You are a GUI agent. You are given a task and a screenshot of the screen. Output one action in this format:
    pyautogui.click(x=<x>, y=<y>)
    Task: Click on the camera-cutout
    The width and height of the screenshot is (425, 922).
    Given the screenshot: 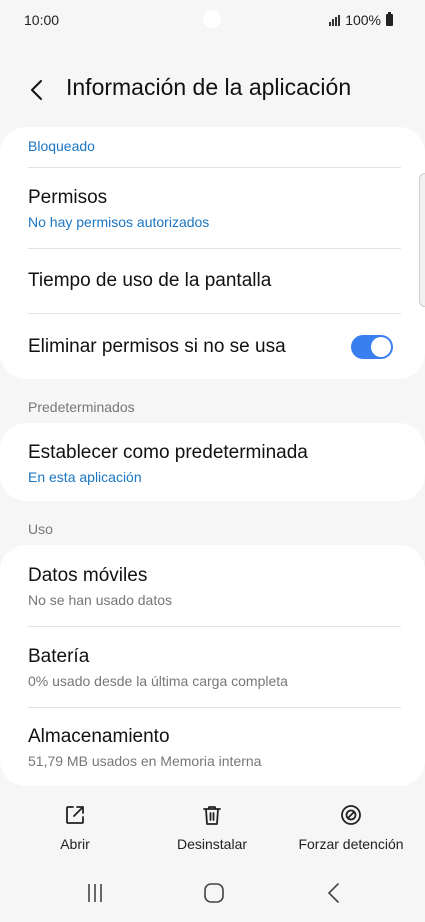 What is the action you would take?
    pyautogui.click(x=212, y=19)
    